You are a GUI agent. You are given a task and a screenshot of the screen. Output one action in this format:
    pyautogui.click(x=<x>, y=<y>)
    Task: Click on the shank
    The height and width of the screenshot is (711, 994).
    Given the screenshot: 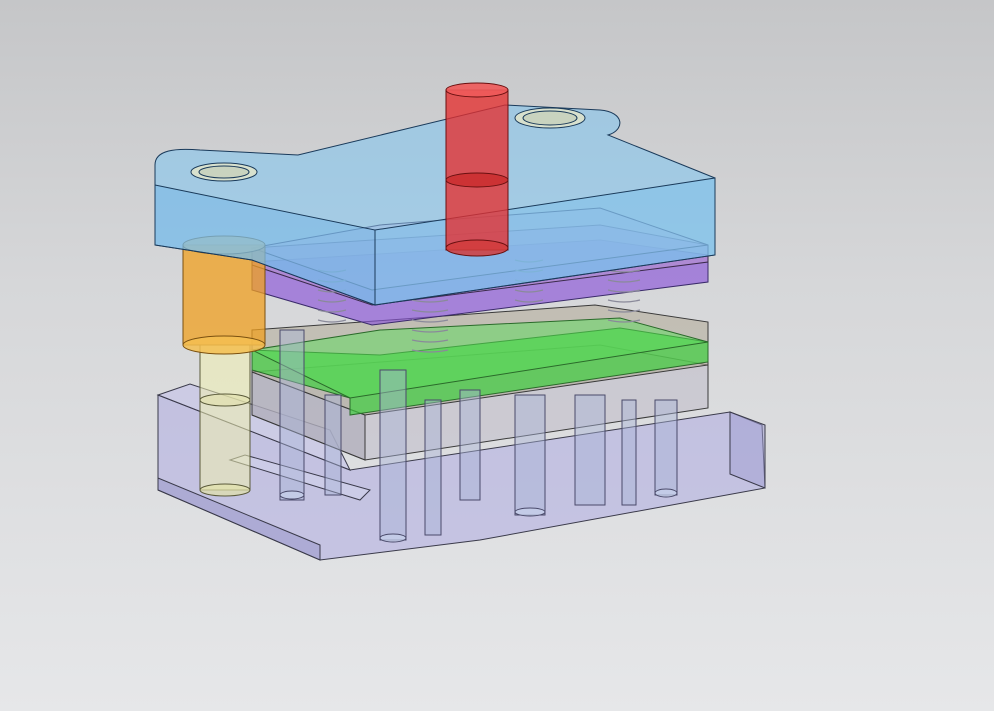 What is the action you would take?
    pyautogui.click(x=477, y=169)
    